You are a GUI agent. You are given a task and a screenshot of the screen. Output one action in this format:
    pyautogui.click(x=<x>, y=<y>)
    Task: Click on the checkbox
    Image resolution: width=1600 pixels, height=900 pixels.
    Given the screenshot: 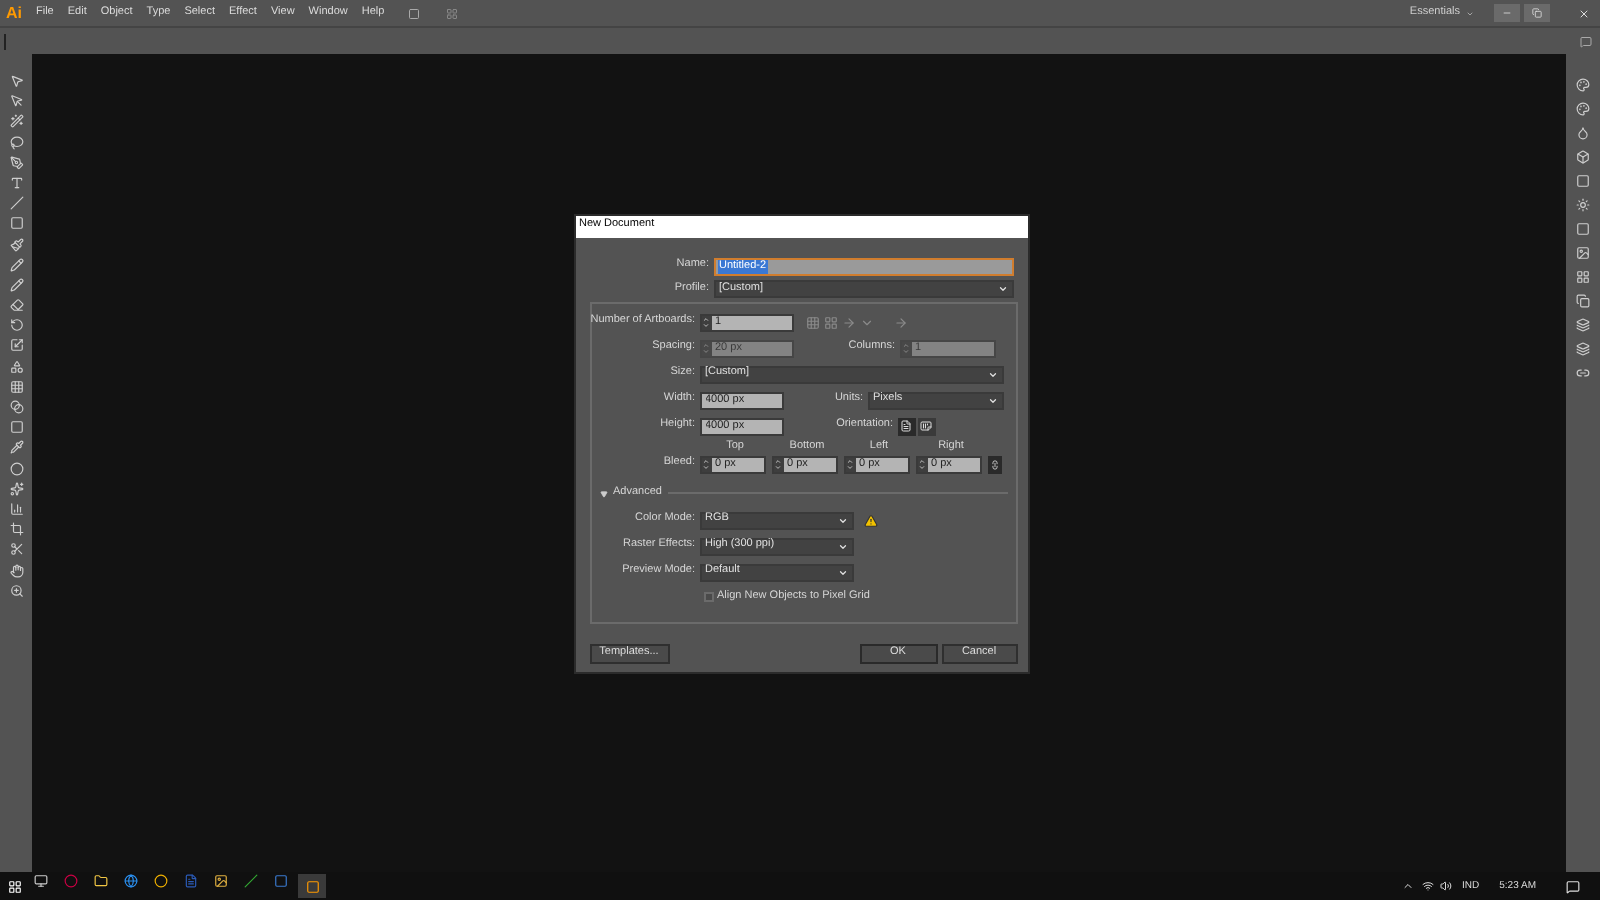 What is the action you would take?
    pyautogui.click(x=708, y=597)
    